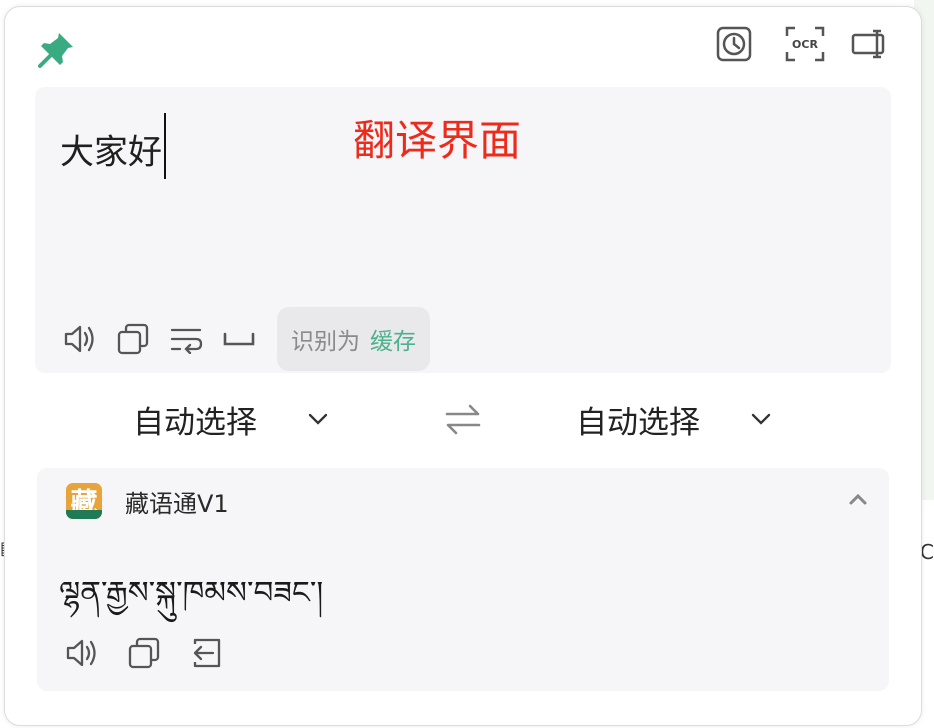 The width and height of the screenshot is (934, 728). I want to click on source-language-label: 自动选择, so click(195, 422).